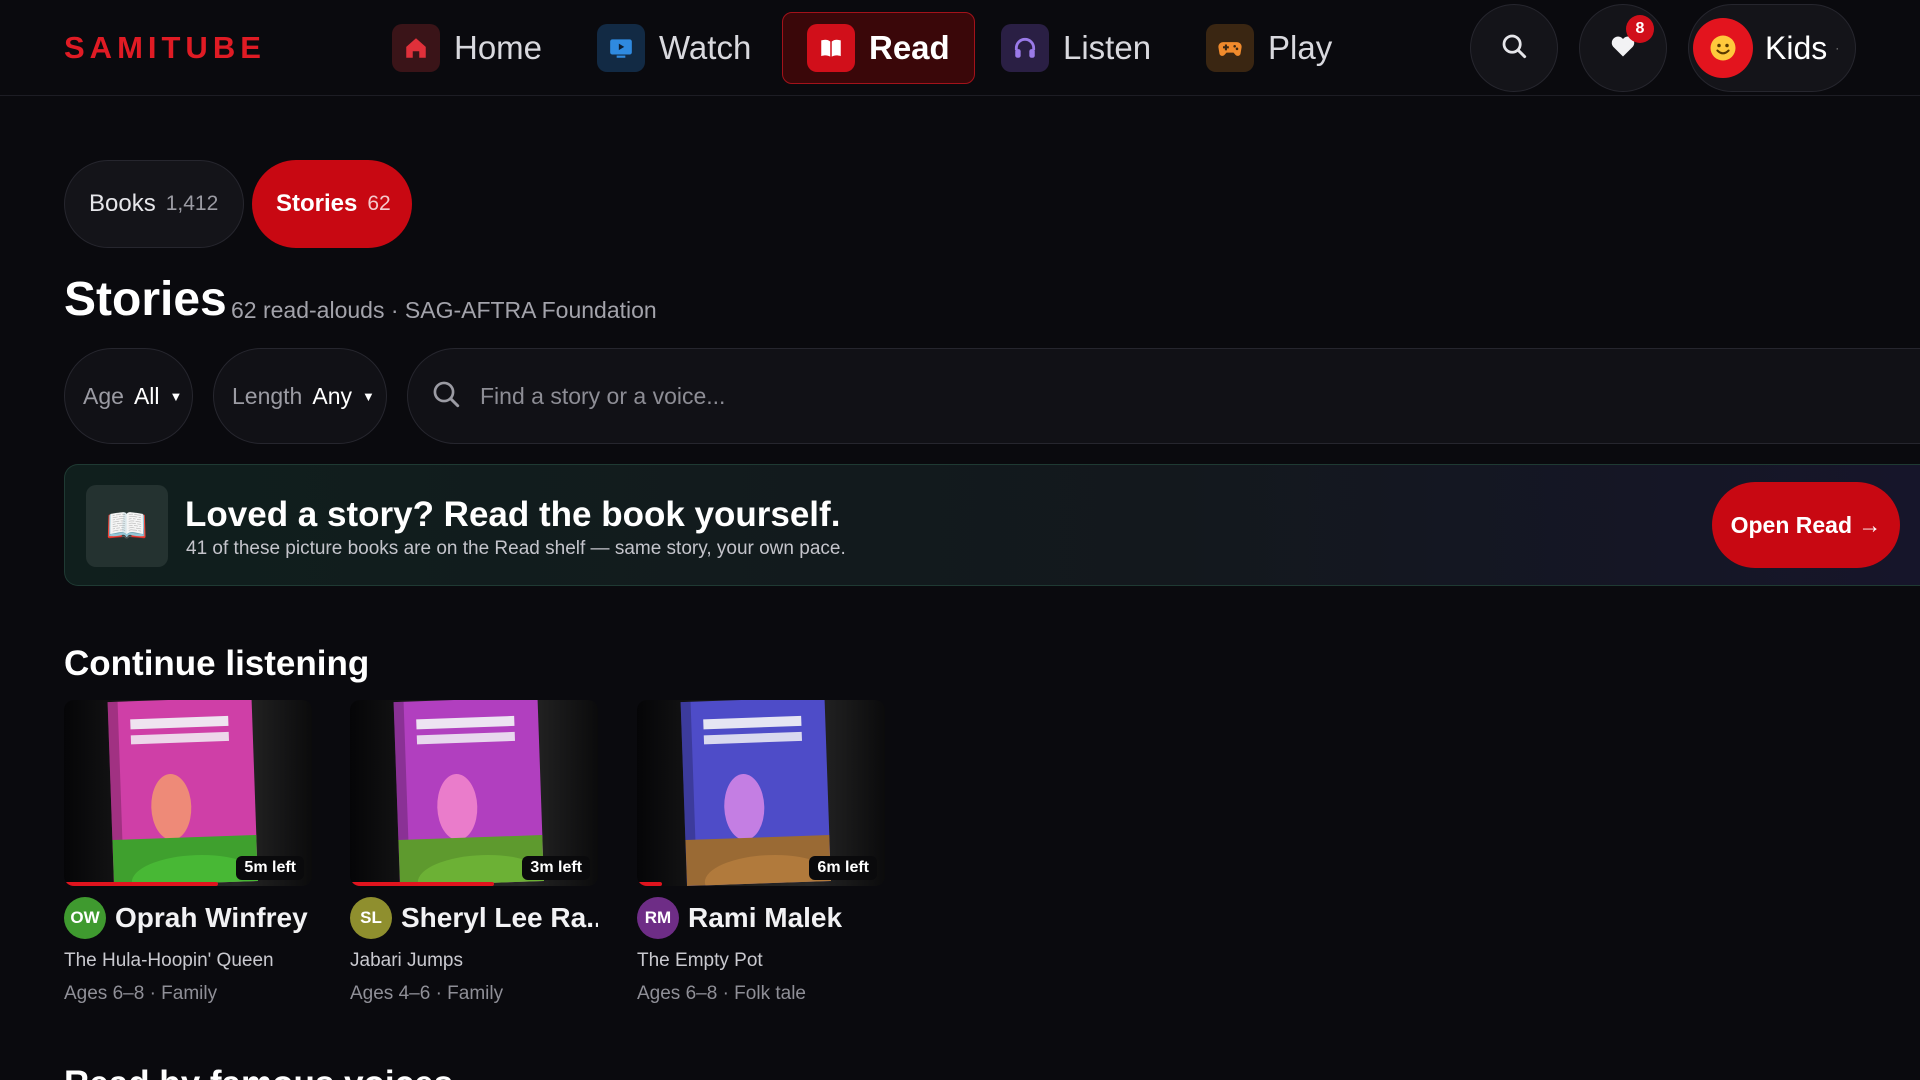  I want to click on profile-switcher: Kids ·, so click(1772, 48).